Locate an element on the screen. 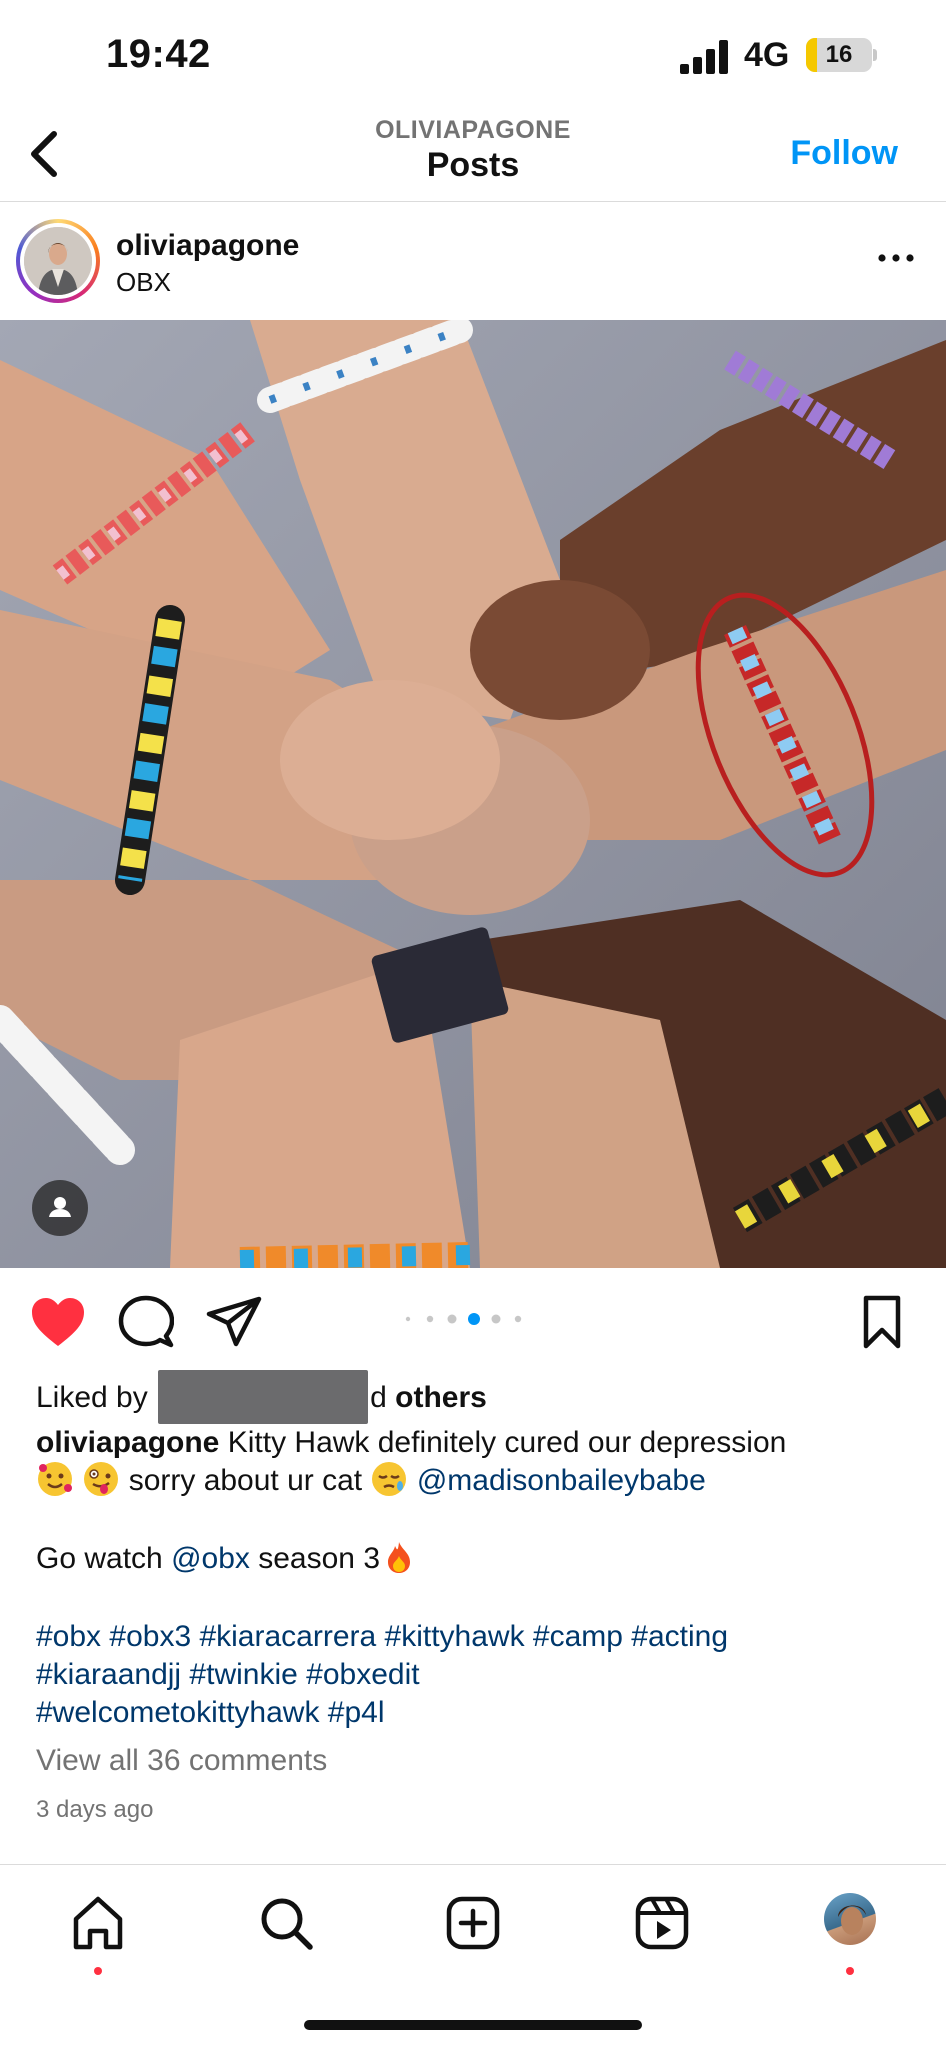  smiling-face-with-hearts-emoji is located at coordinates (55, 1479).